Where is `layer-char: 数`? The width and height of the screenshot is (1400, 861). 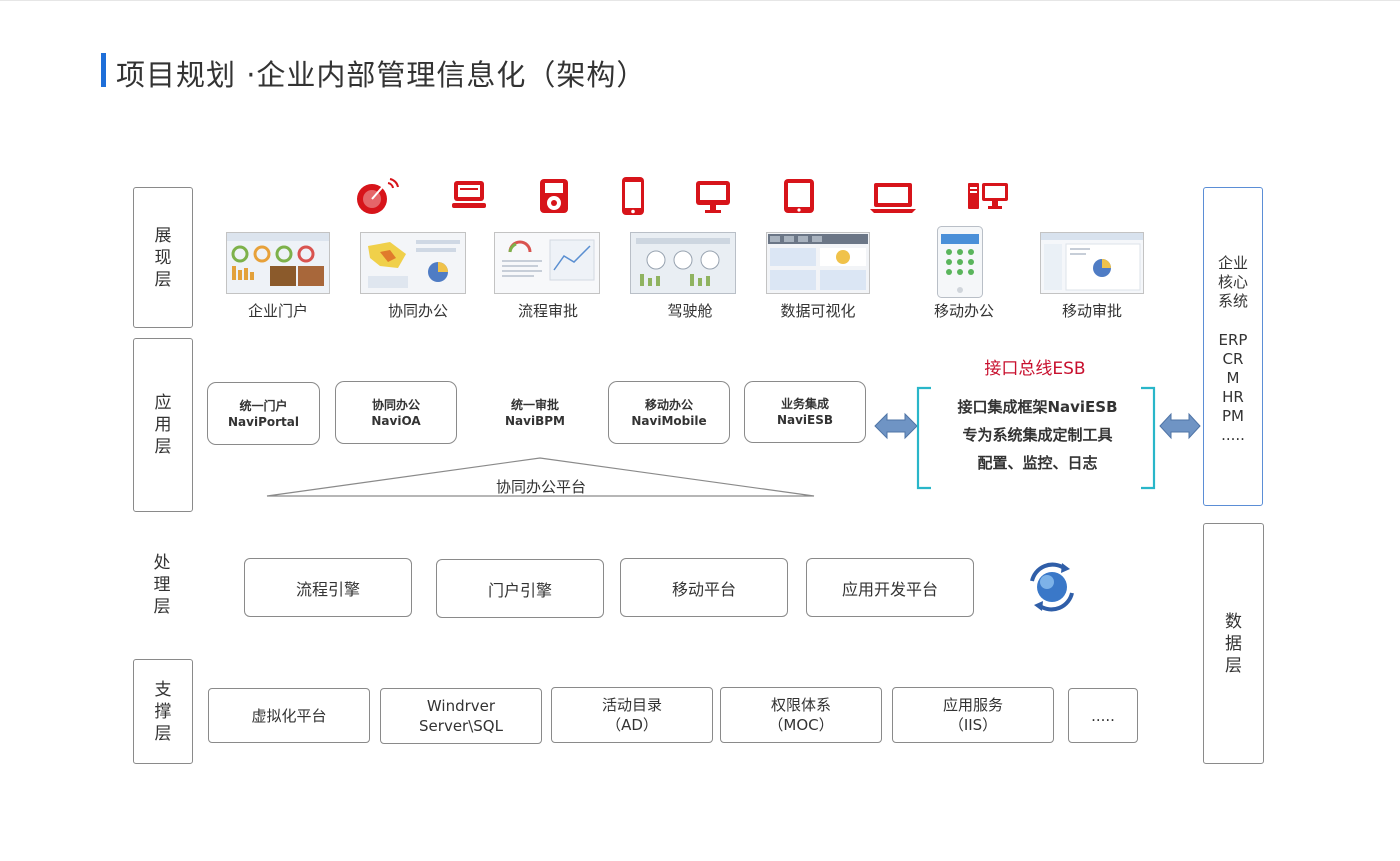
layer-char: 数 is located at coordinates (1233, 621).